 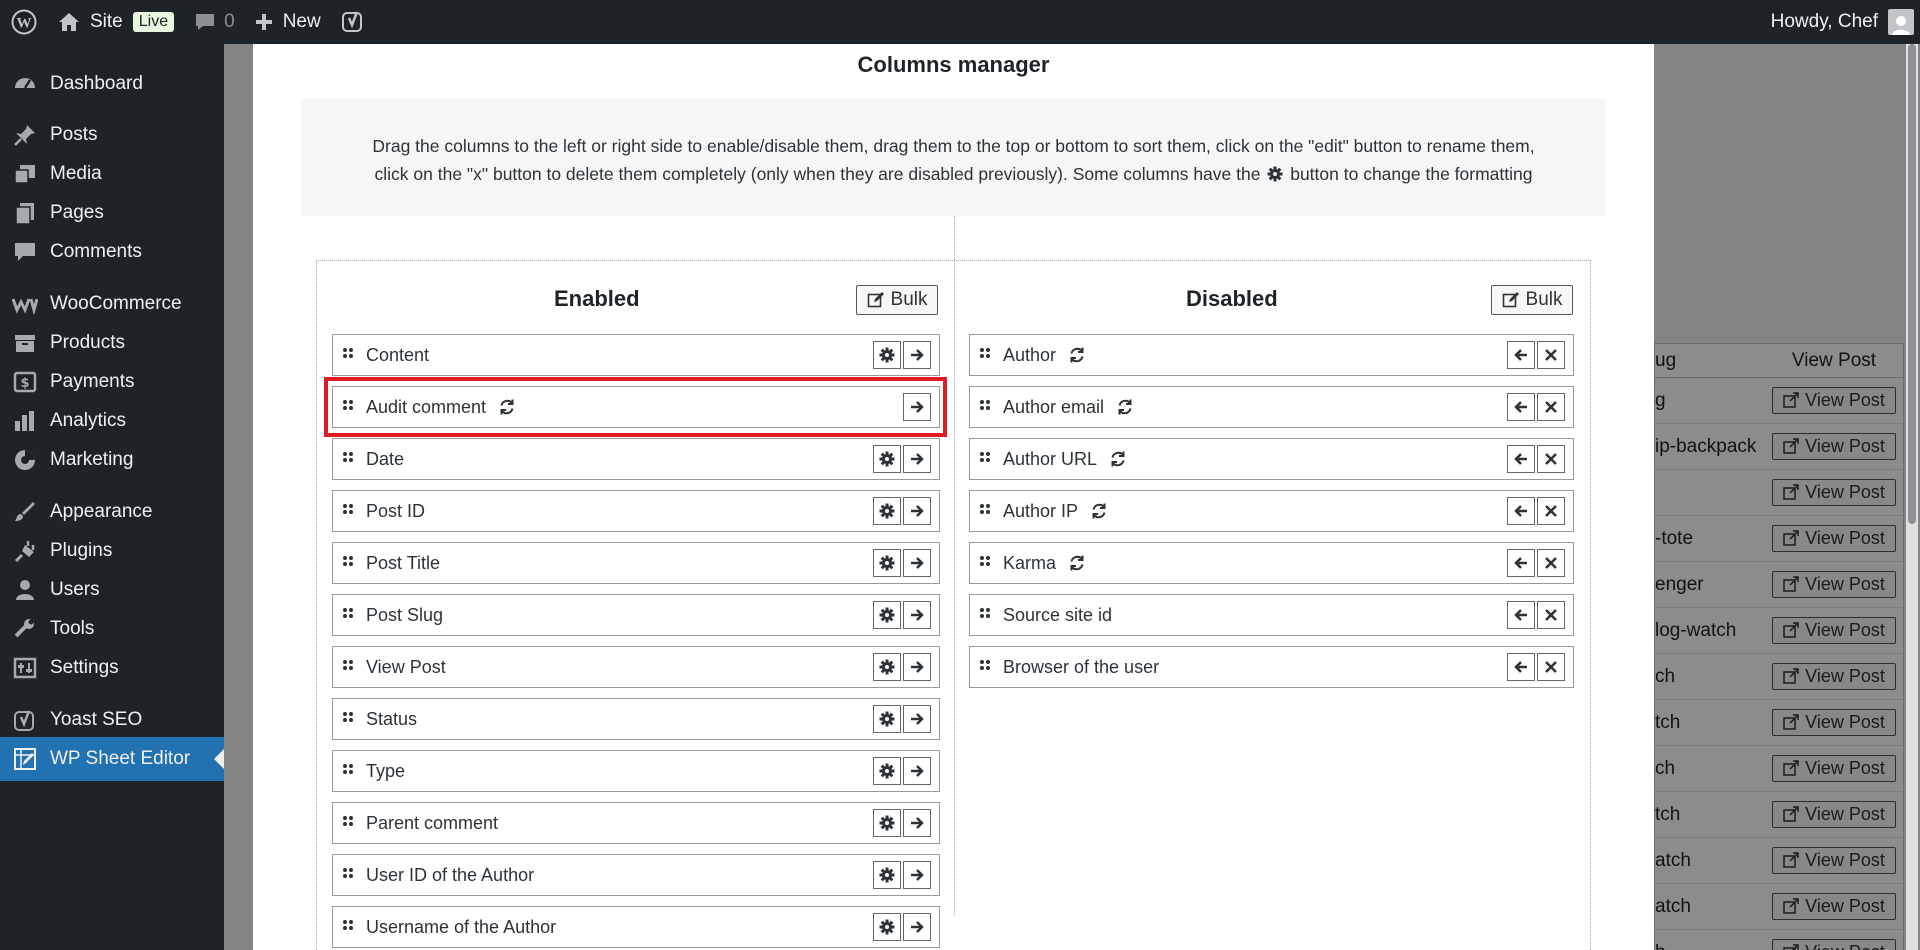 What do you see at coordinates (214, 22) in the screenshot?
I see `comments-menu: 0` at bounding box center [214, 22].